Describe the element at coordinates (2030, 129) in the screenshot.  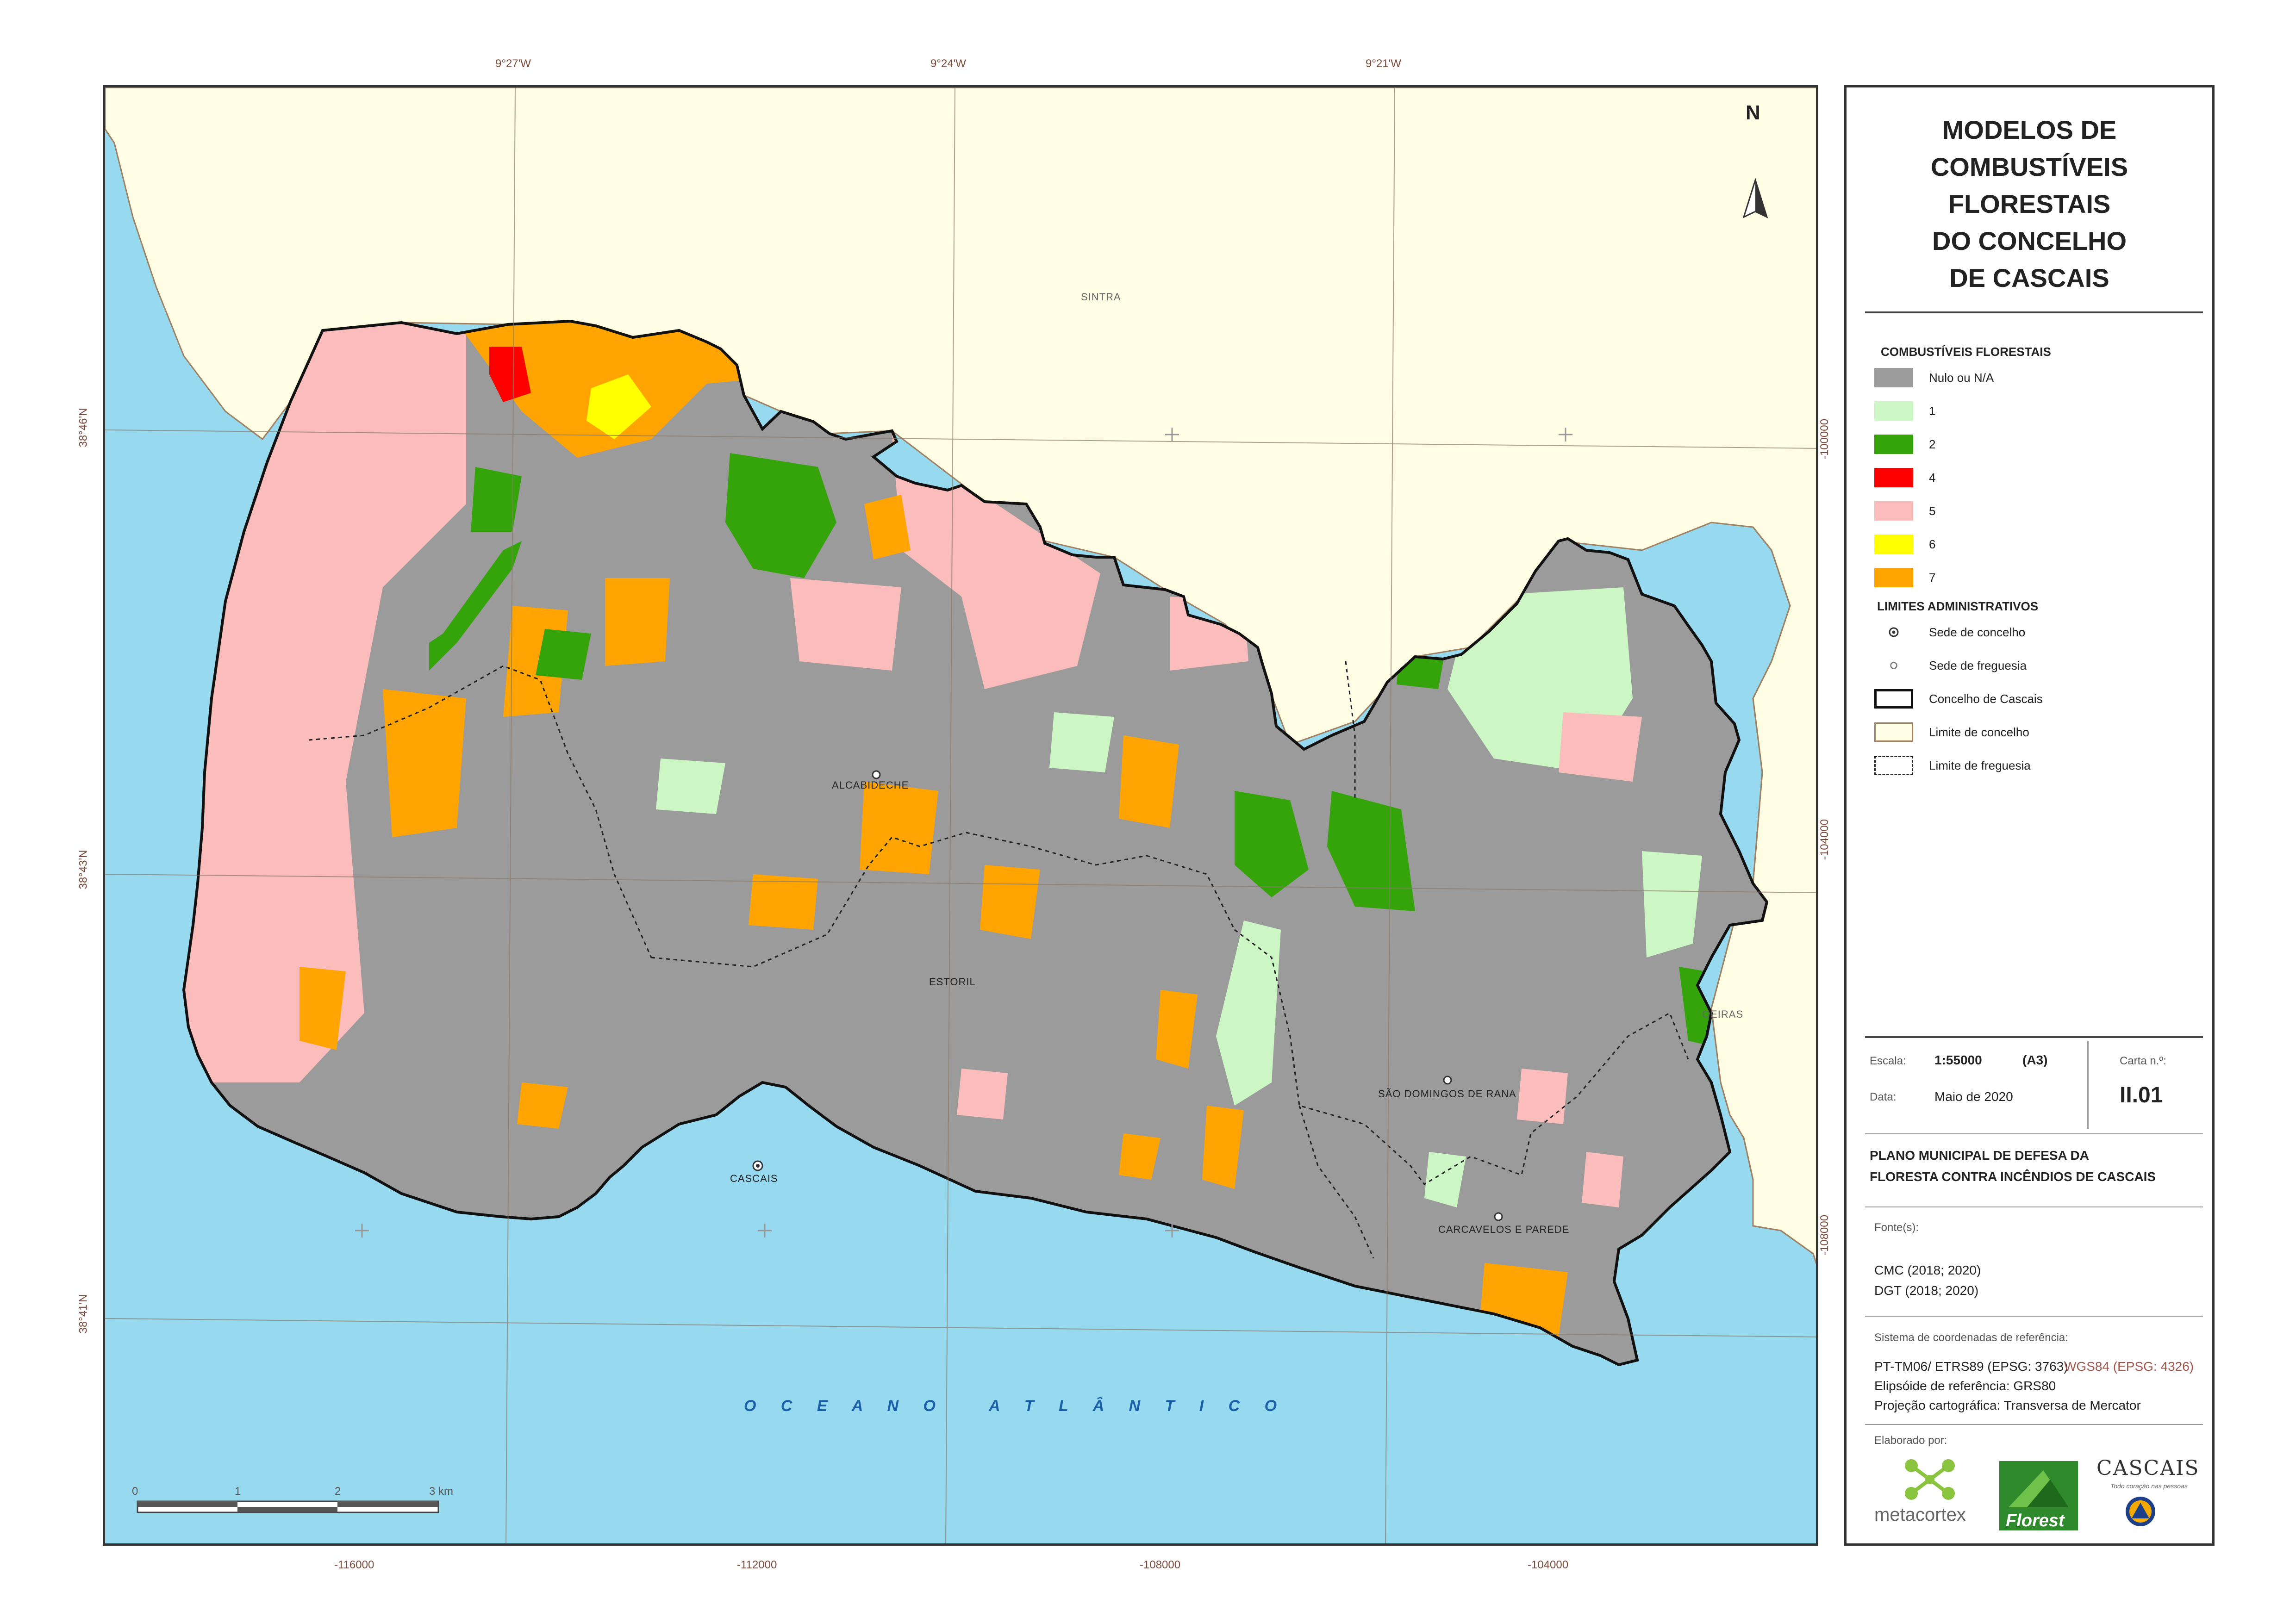
I see `map-title-line-1: MODELOS DE` at that location.